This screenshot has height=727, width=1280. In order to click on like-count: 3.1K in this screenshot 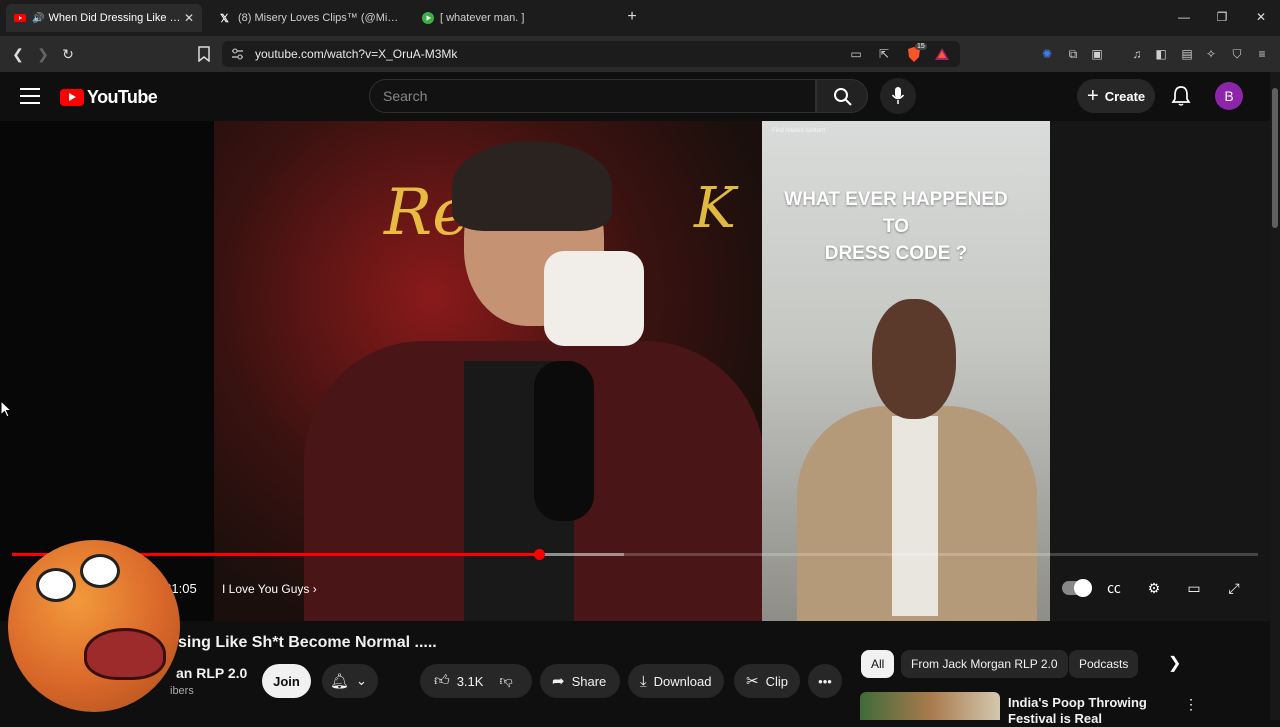, I will do `click(470, 681)`.